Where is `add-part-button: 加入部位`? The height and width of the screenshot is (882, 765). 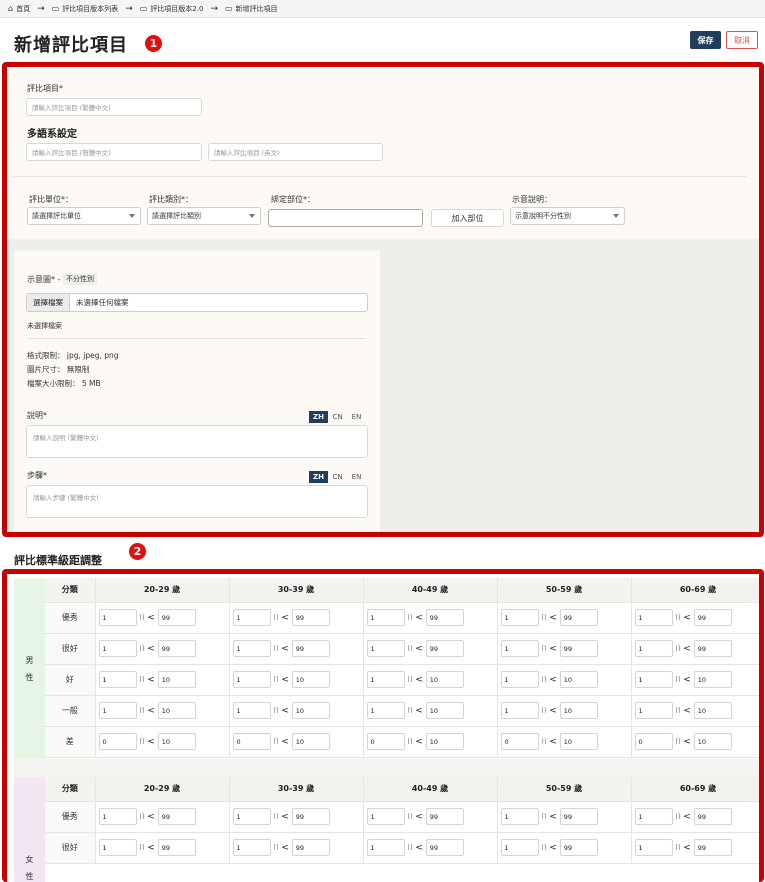
add-part-button: 加入部位 is located at coordinates (467, 218).